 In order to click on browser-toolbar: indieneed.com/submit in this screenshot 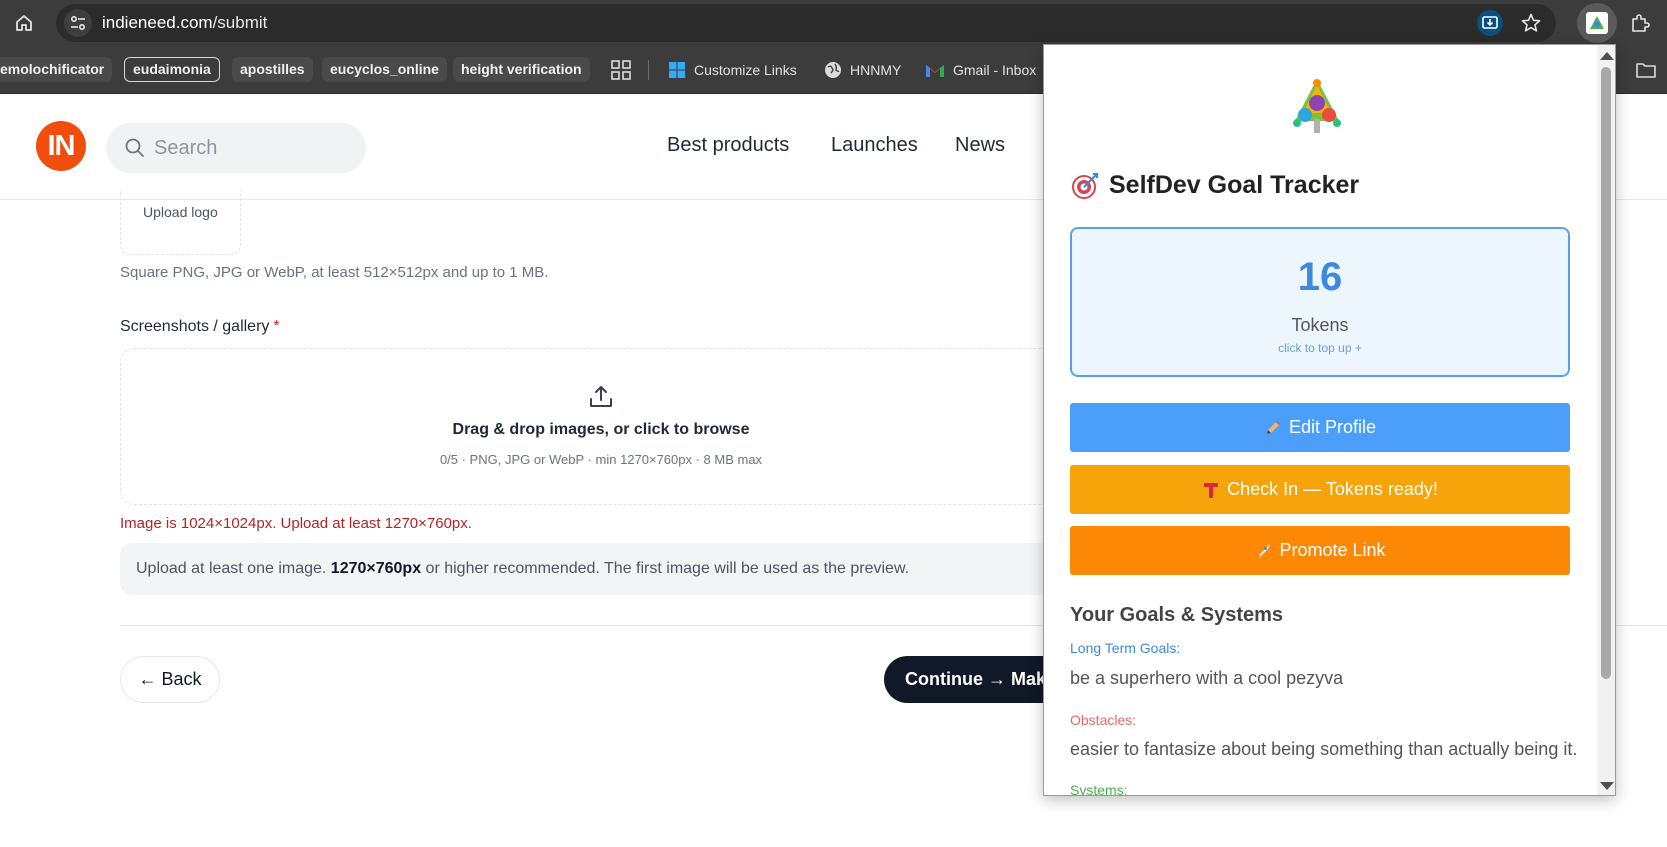, I will do `click(833, 23)`.